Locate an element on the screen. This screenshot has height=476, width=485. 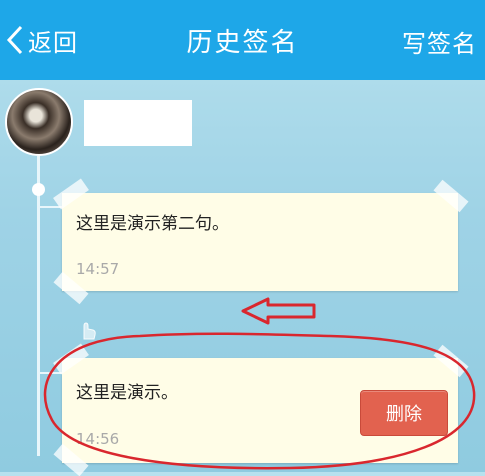
write-signature-button: 写签名 is located at coordinates (439, 41).